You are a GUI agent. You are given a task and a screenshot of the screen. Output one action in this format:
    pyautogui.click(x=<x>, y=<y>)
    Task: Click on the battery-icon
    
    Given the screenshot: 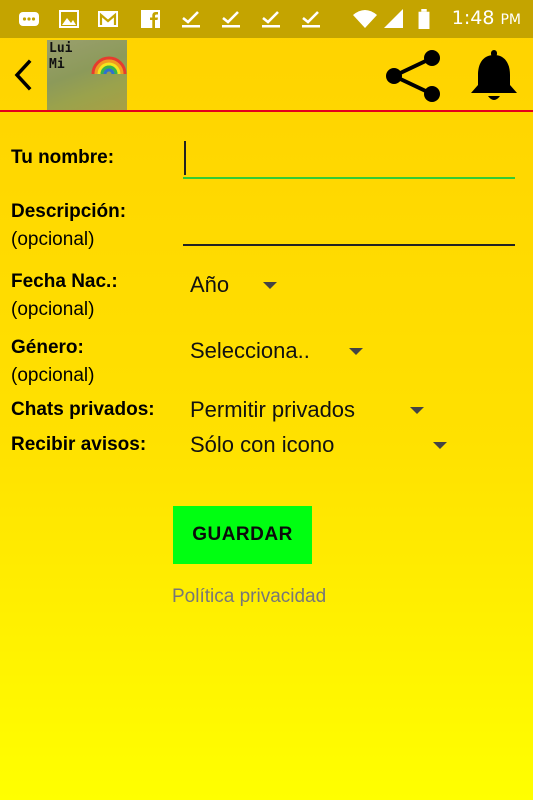 What is the action you would take?
    pyautogui.click(x=424, y=19)
    